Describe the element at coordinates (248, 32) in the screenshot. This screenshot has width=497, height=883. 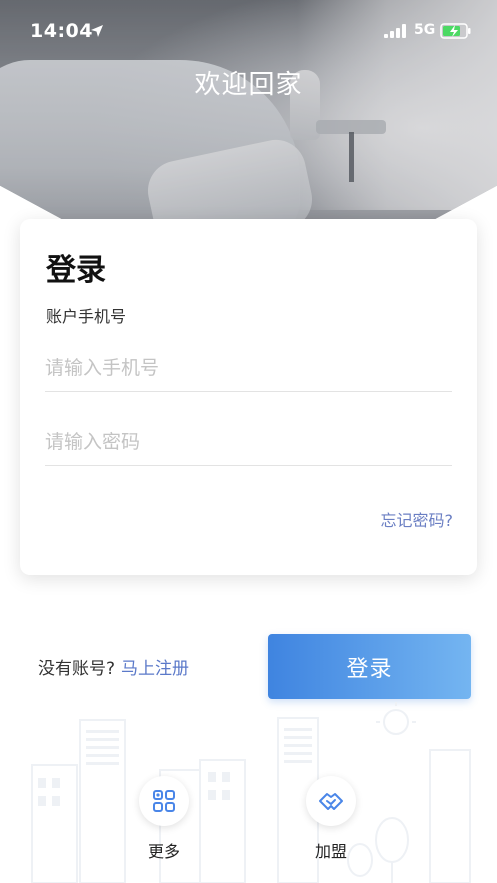
I see `status-bar: 14:04 5G` at that location.